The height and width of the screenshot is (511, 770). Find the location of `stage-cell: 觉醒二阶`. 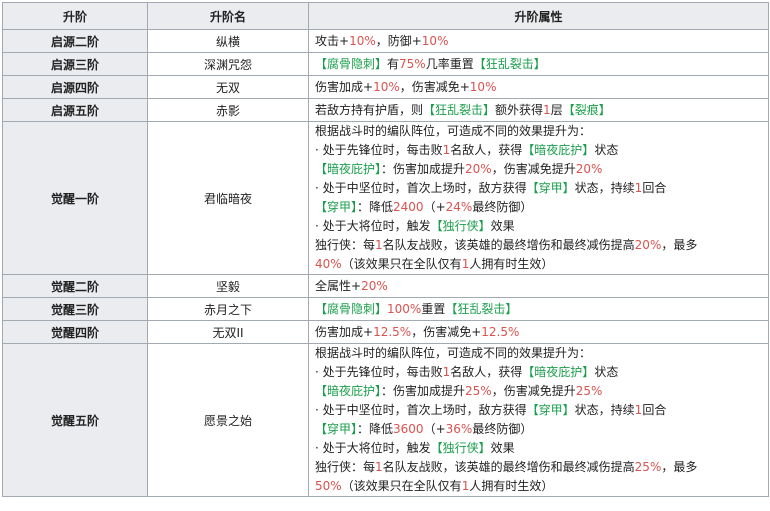

stage-cell: 觉醒二阶 is located at coordinates (75, 286).